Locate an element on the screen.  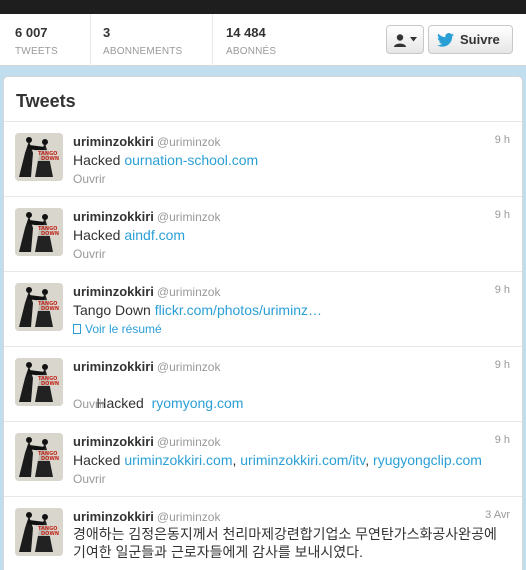
stat-tweets-label: TWEETS is located at coordinates (36, 51).